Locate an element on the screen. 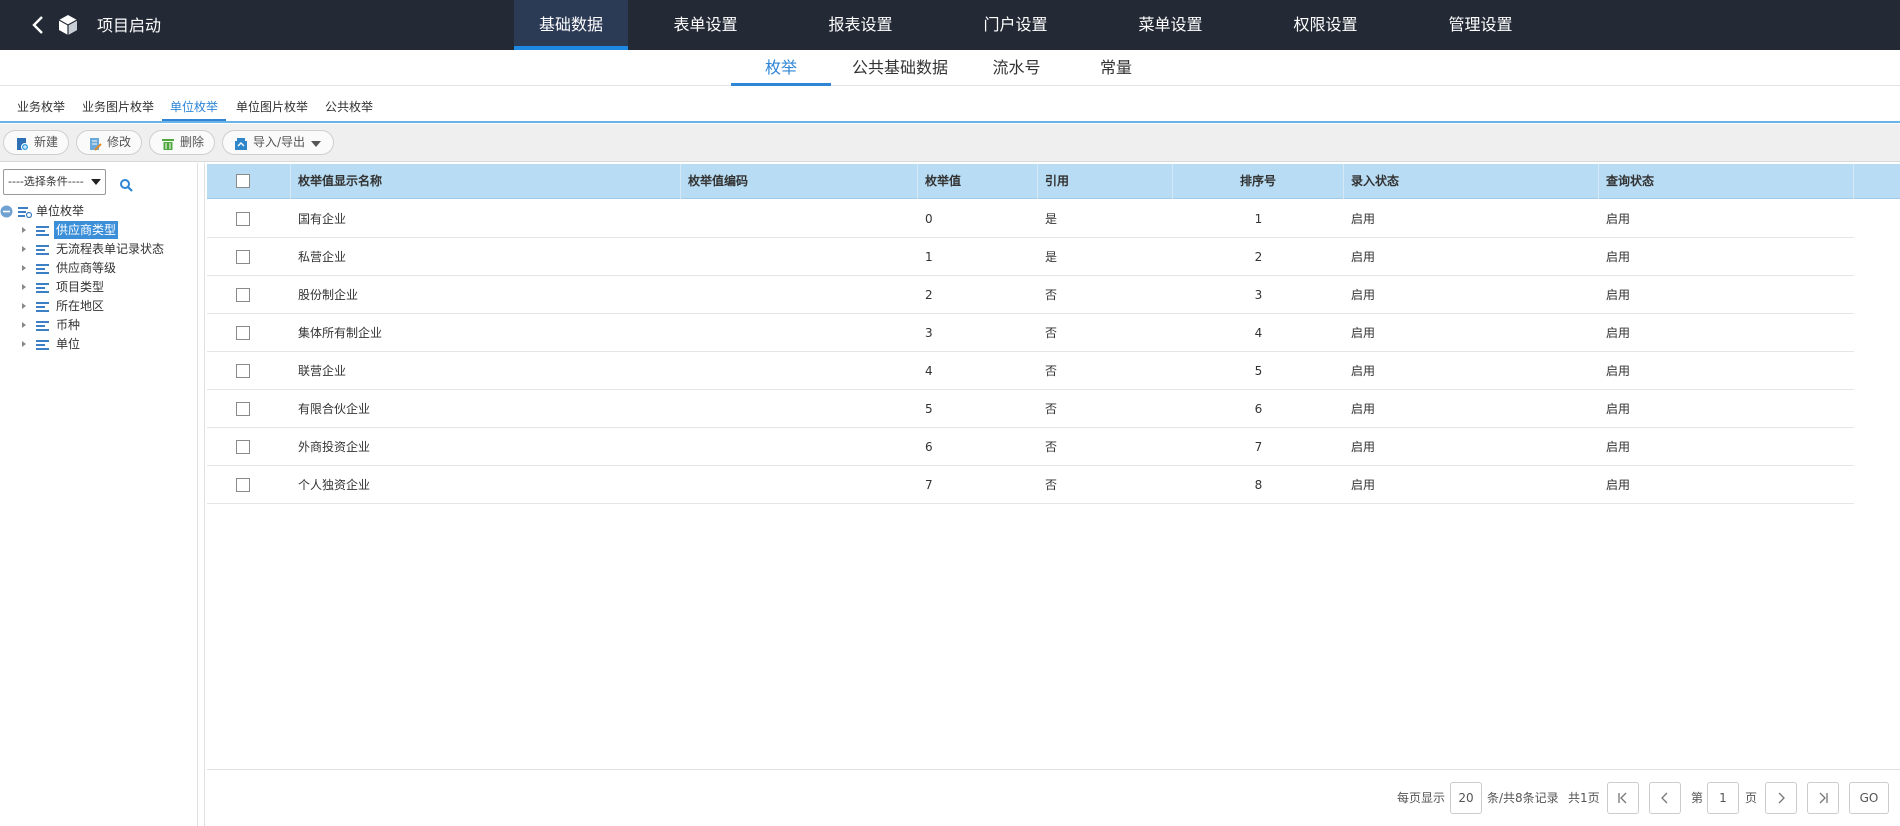 This screenshot has width=1900, height=826. trash-icon is located at coordinates (168, 143).